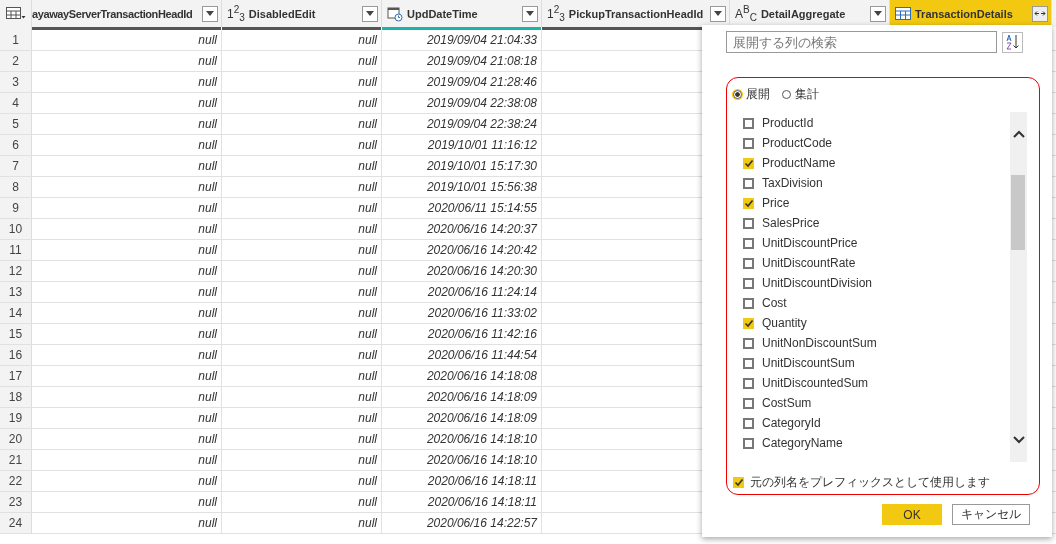 The image size is (1056, 544). Describe the element at coordinates (861, 42) in the screenshot. I see `search-field: 展開する列の検索` at that location.